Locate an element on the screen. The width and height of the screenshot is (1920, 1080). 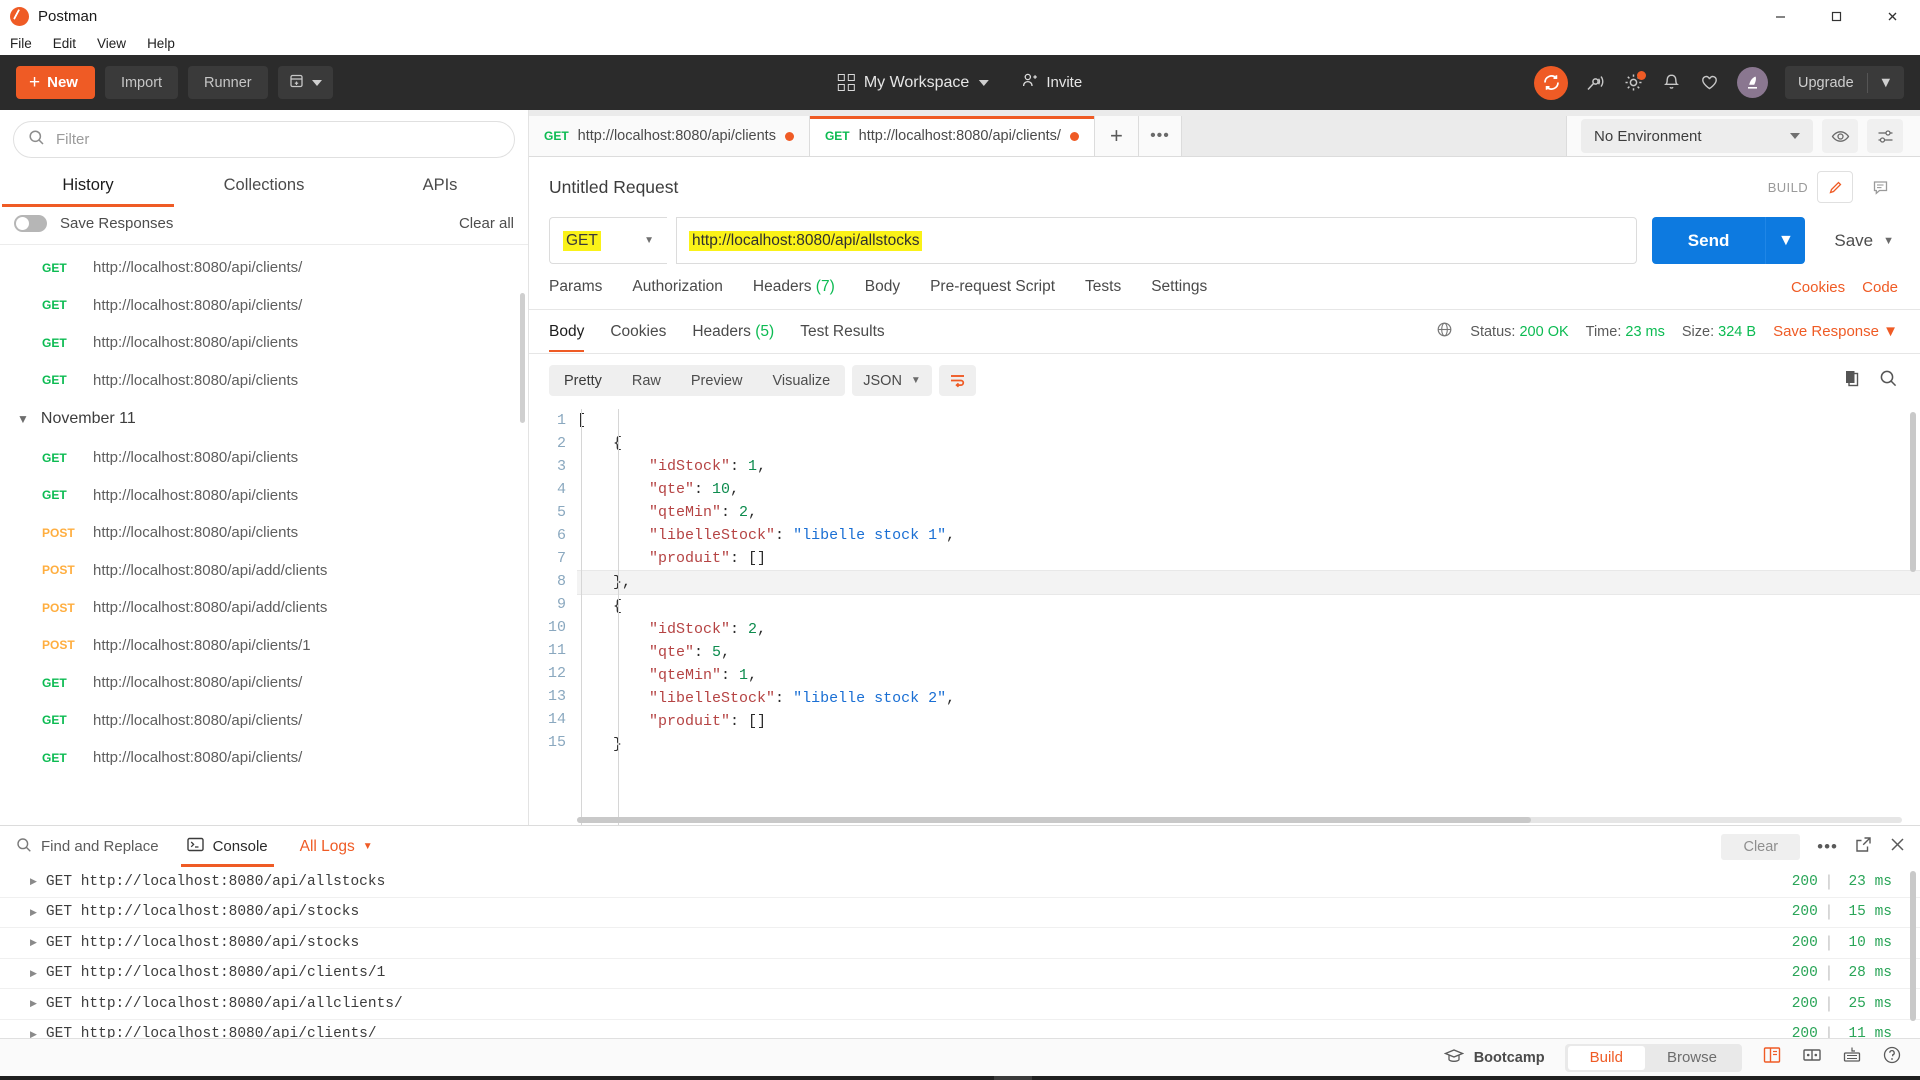
open-external-icon is located at coordinates (1863, 847).